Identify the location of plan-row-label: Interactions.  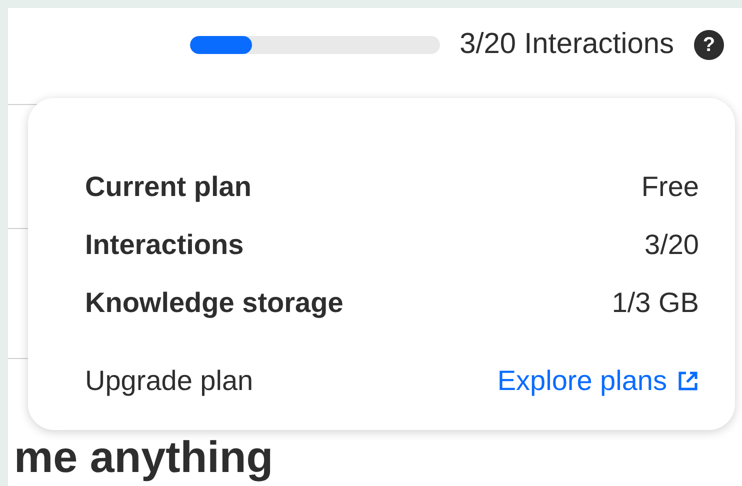
(164, 245).